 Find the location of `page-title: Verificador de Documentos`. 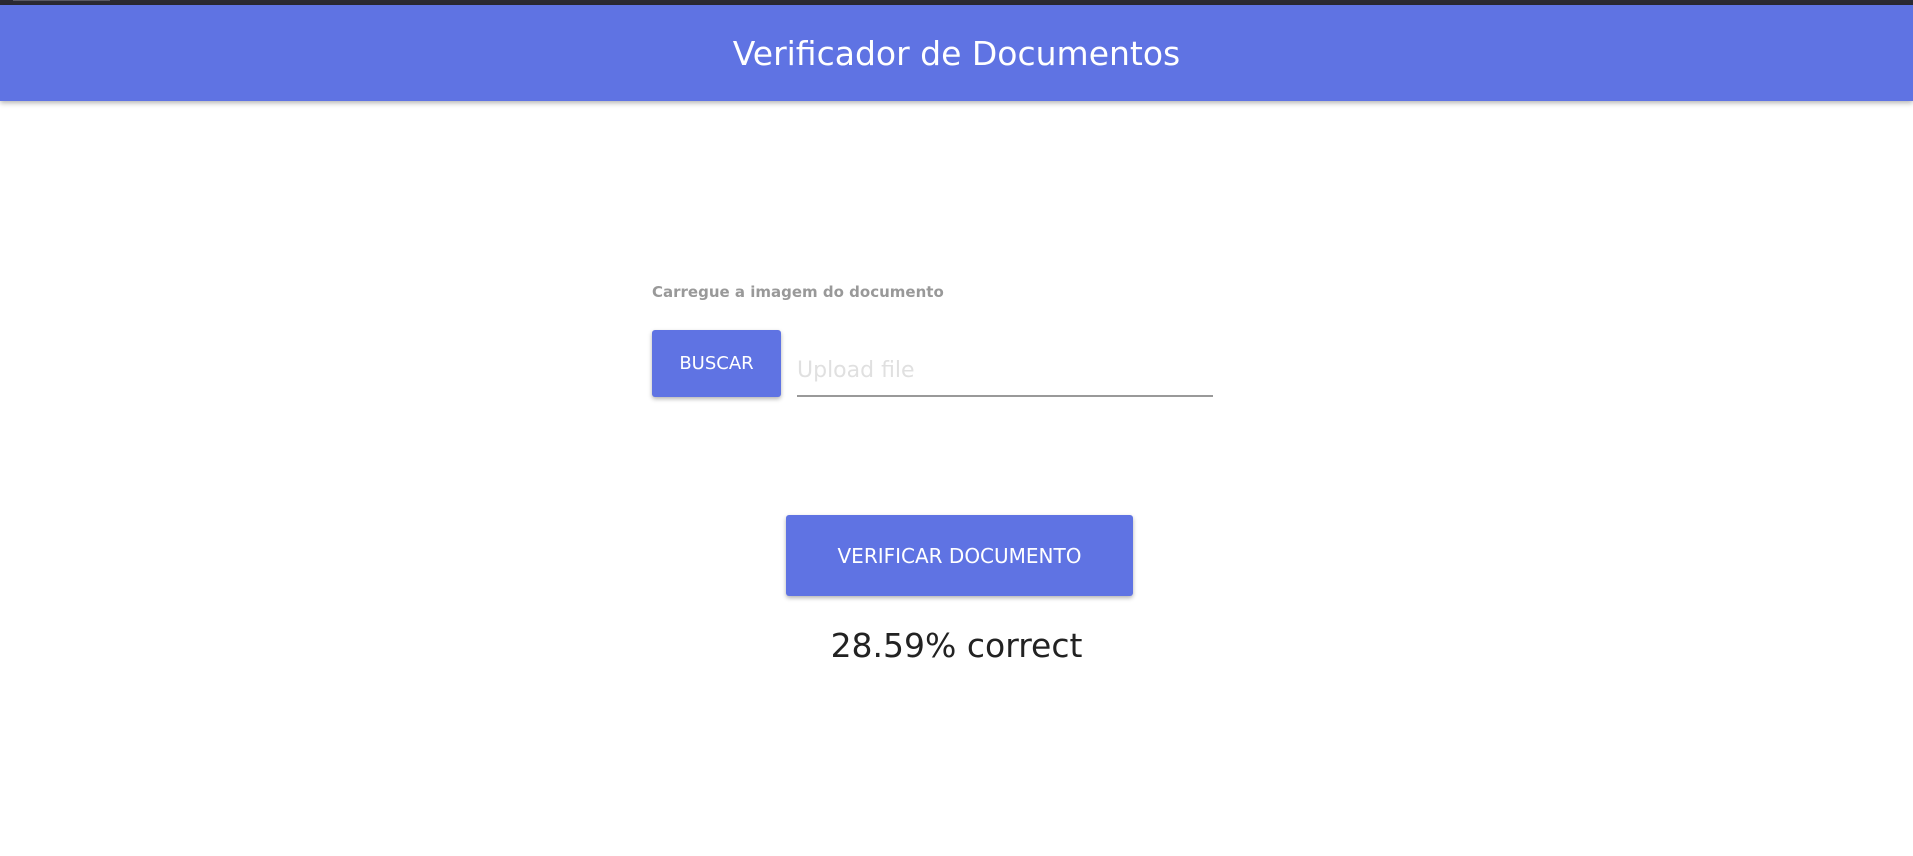

page-title: Verificador de Documentos is located at coordinates (956, 53).